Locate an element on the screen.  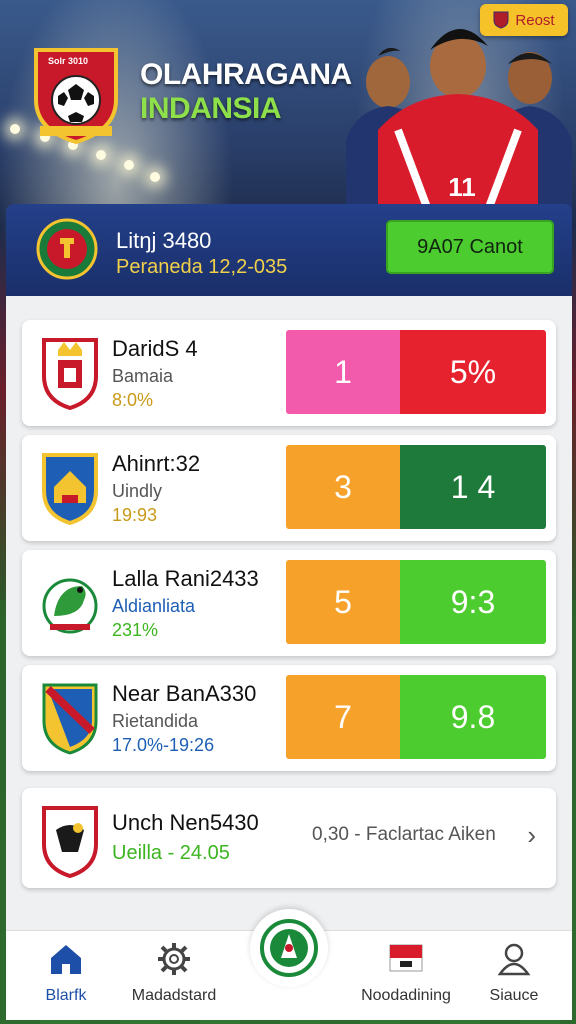
svg-text: 11 is located at coordinates (462, 187).